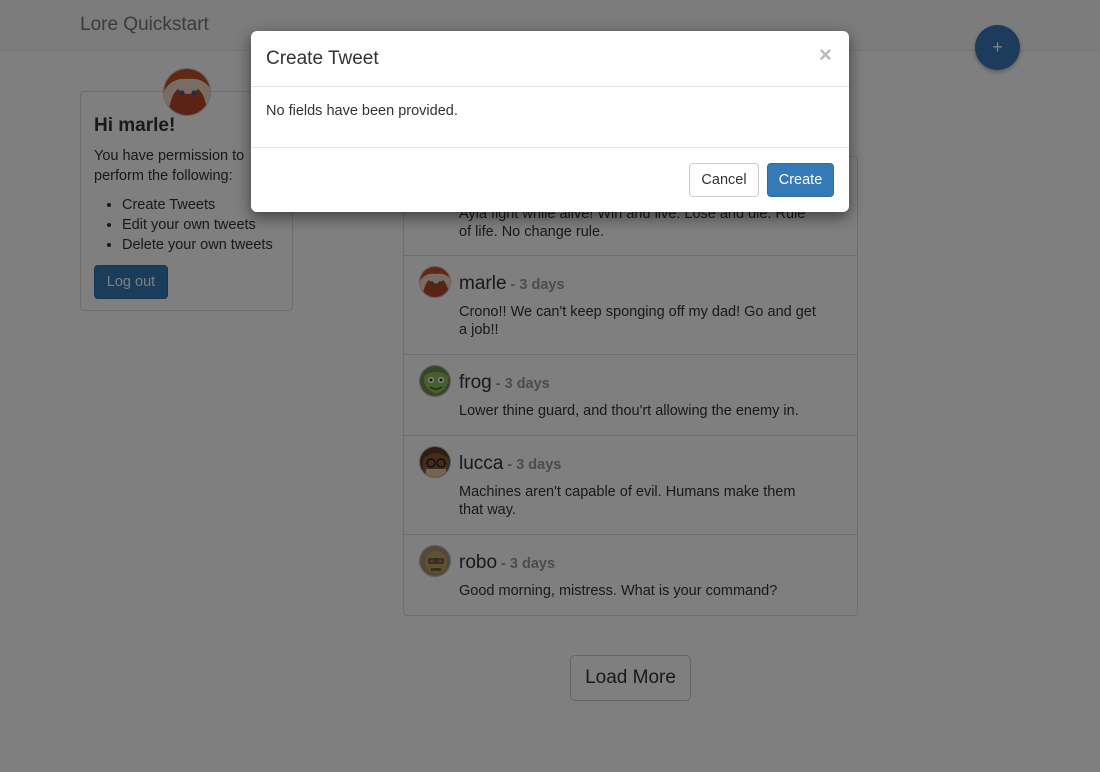 This screenshot has width=1100, height=772. What do you see at coordinates (550, 179) in the screenshot?
I see `modal-footer: Cancel Create` at bounding box center [550, 179].